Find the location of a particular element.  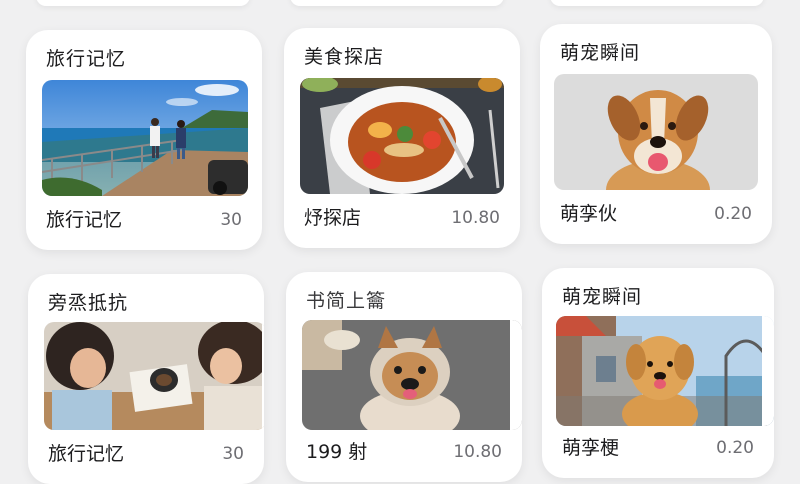

card-label: 199 射 is located at coordinates (337, 452).